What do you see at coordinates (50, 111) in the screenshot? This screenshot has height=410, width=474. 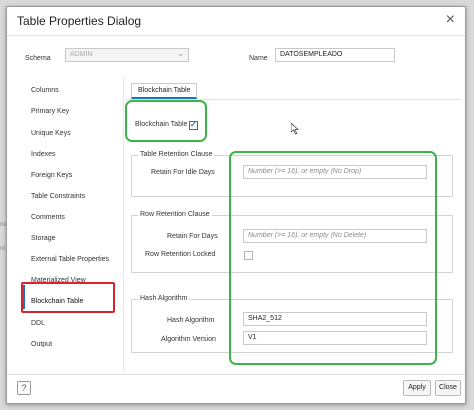 I see `sidebar-item-primary-key: Primary Key` at bounding box center [50, 111].